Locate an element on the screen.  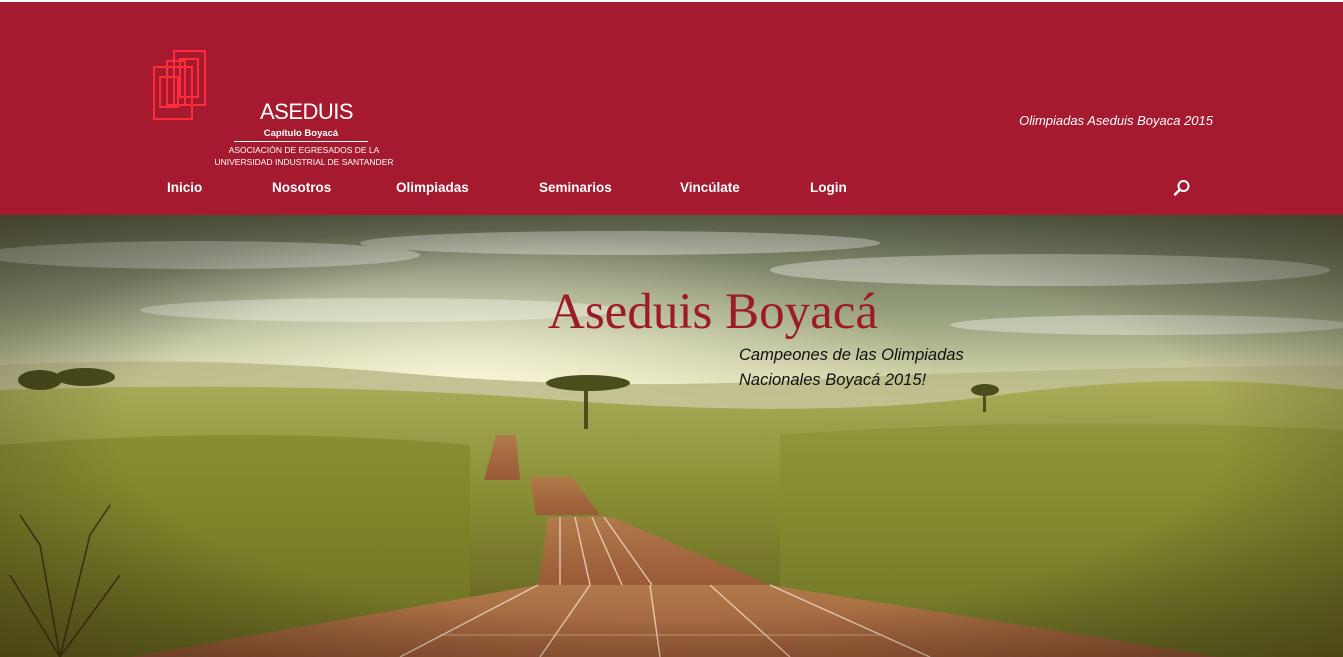
nav-item-inicio: Inicio is located at coordinates (184, 188).